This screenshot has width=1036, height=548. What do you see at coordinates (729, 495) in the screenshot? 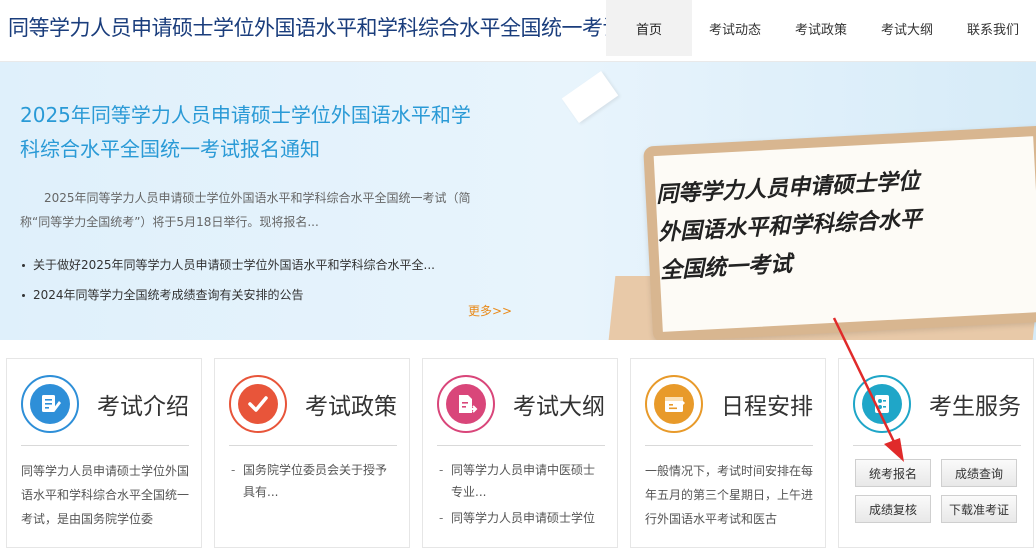
I see `card-text: 一般情况下，考试时间安排在每年五月的第三个星期日，上午进行外国语水平考试和医古` at bounding box center [729, 495].